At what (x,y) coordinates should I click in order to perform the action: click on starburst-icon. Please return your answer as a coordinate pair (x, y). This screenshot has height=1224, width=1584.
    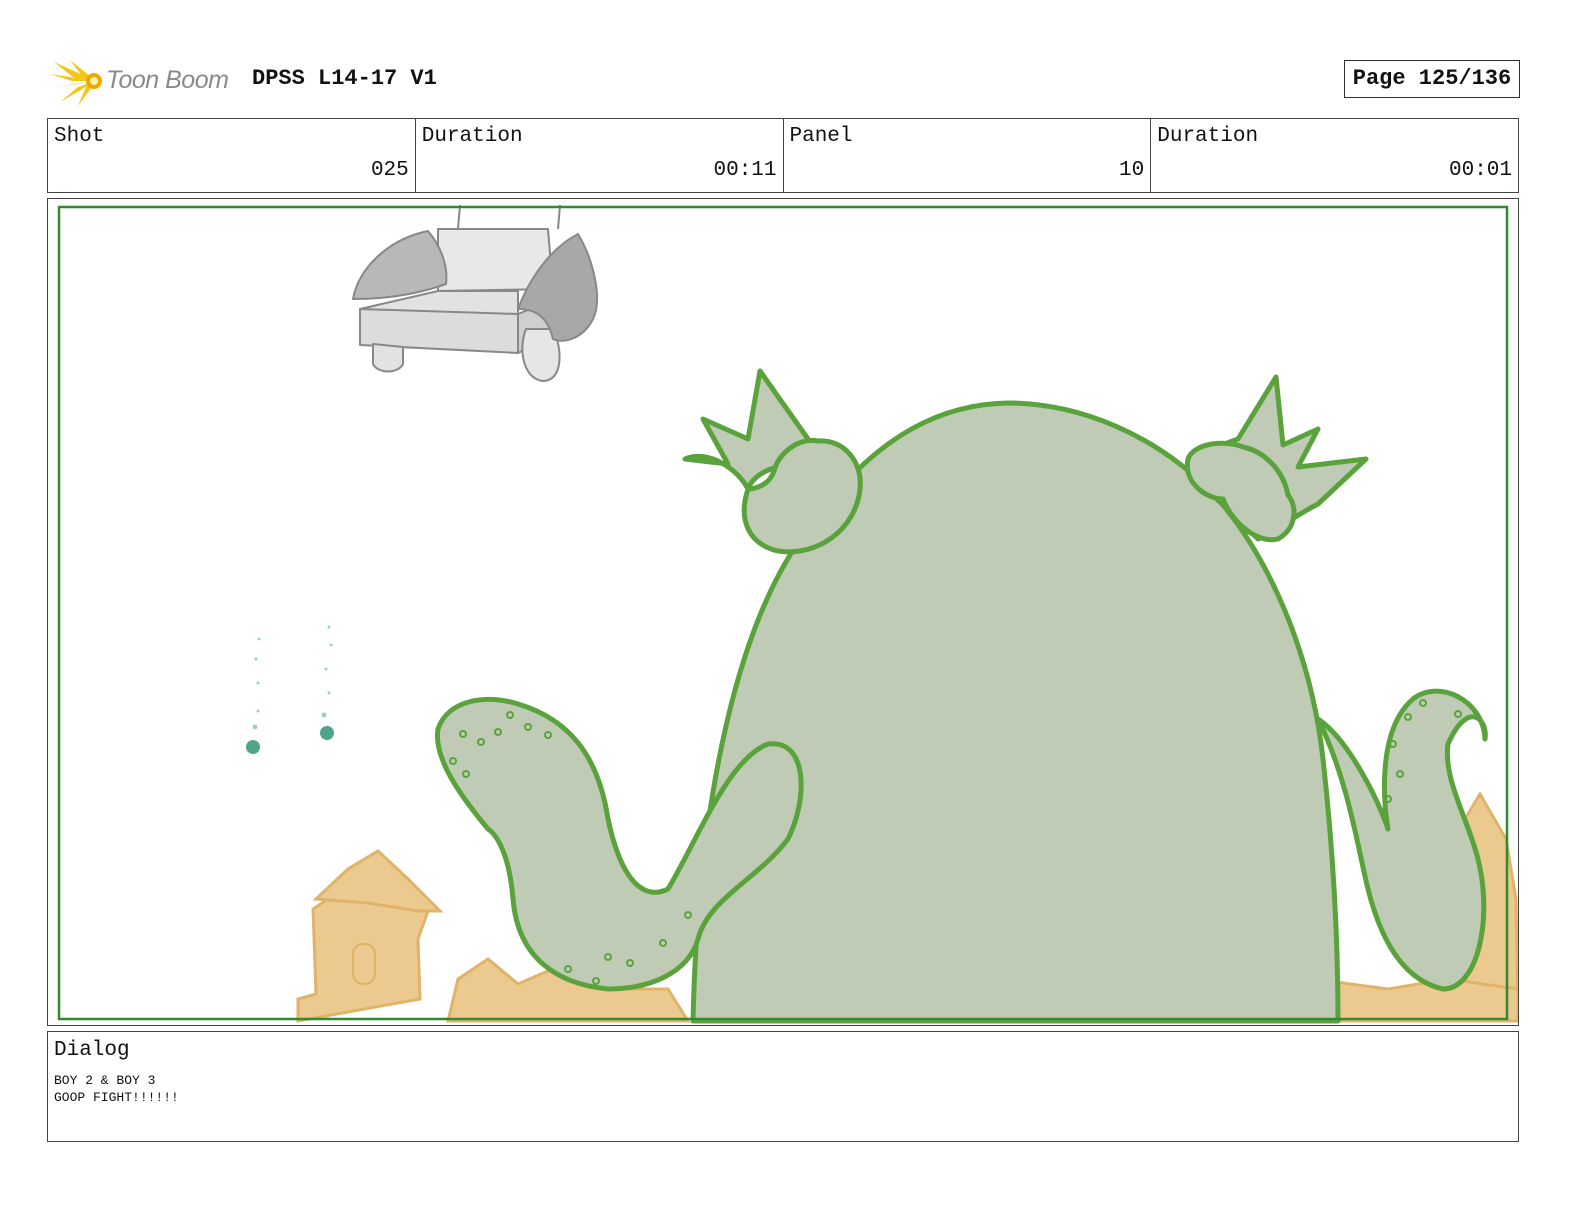
    Looking at the image, I should click on (76, 83).